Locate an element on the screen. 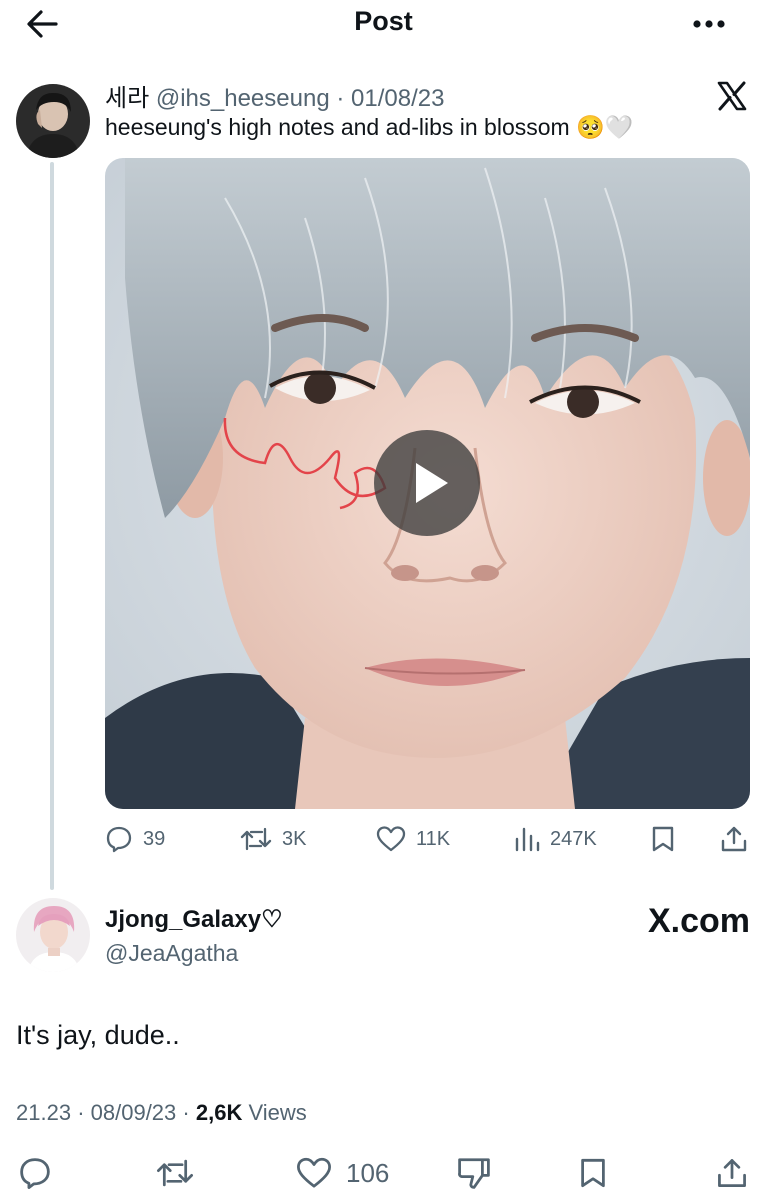 This screenshot has width=767, height=1199. reply-button: 39 is located at coordinates (135, 839).